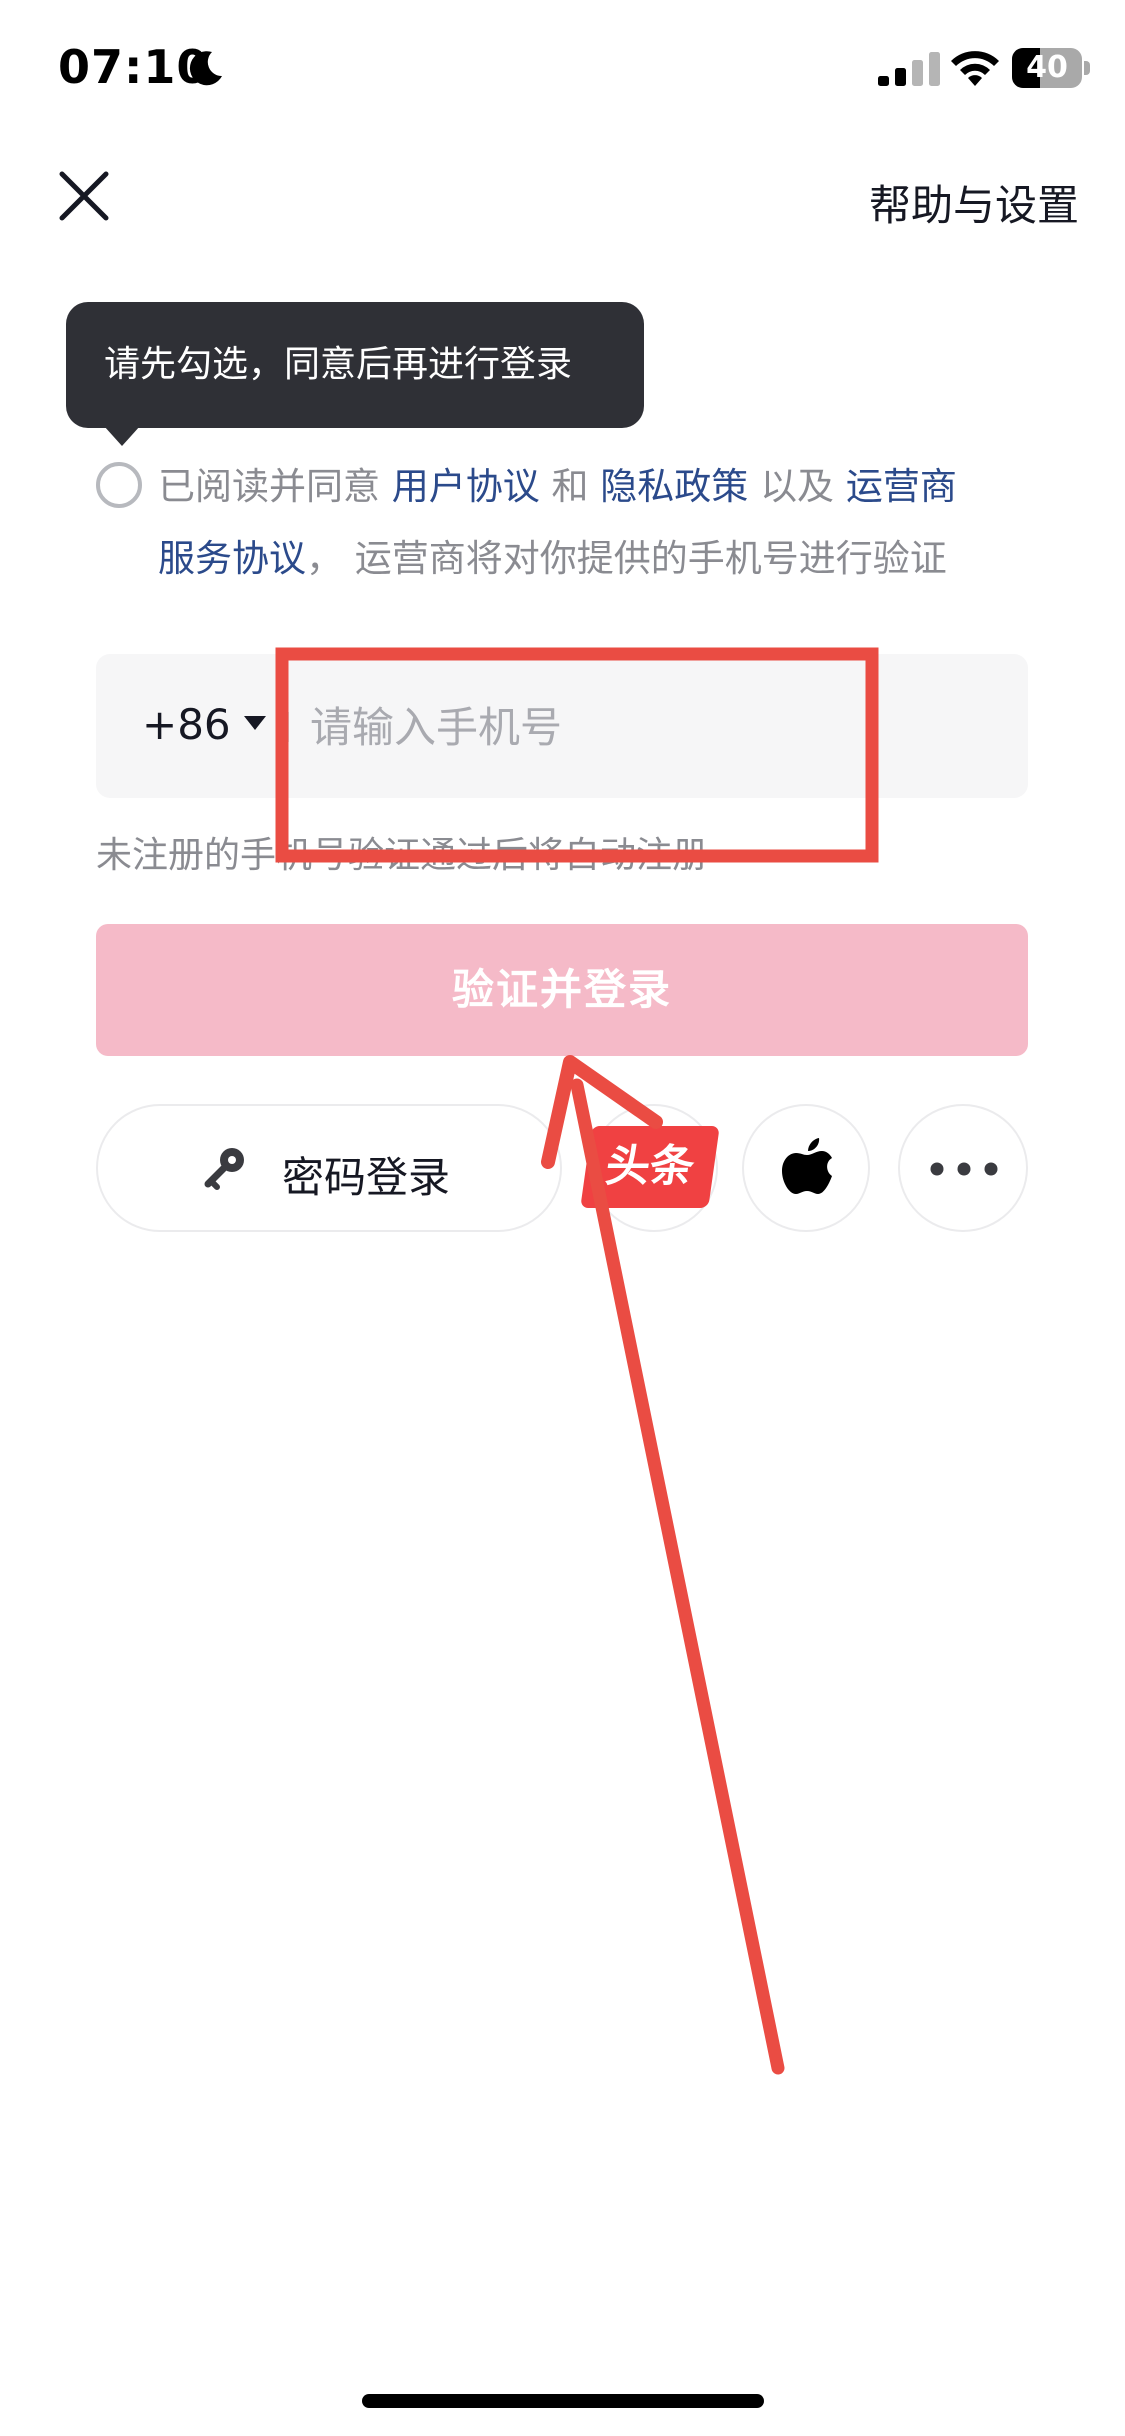 The height and width of the screenshot is (2436, 1125). What do you see at coordinates (570, 486) in the screenshot?
I see `agreement-and: 和` at bounding box center [570, 486].